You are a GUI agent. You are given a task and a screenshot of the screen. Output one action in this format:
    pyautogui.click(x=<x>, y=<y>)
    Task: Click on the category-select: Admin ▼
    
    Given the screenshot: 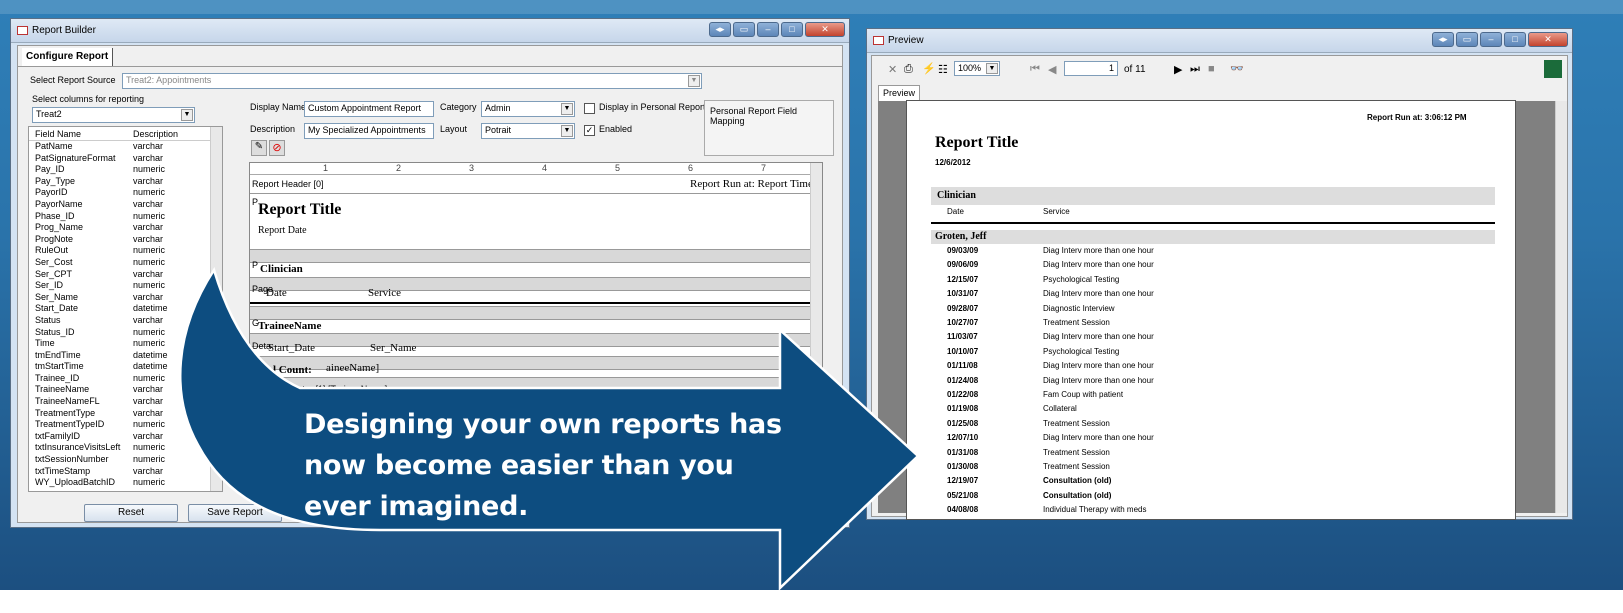 What is the action you would take?
    pyautogui.click(x=528, y=109)
    